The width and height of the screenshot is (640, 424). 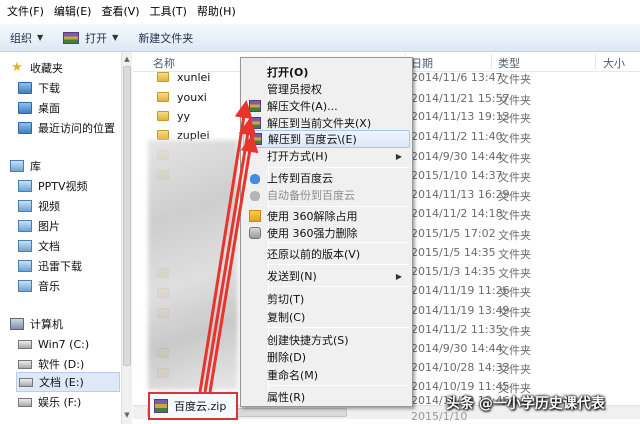 What do you see at coordinates (326, 357) in the screenshot?
I see `menu-delete: 删除(D)` at bounding box center [326, 357].